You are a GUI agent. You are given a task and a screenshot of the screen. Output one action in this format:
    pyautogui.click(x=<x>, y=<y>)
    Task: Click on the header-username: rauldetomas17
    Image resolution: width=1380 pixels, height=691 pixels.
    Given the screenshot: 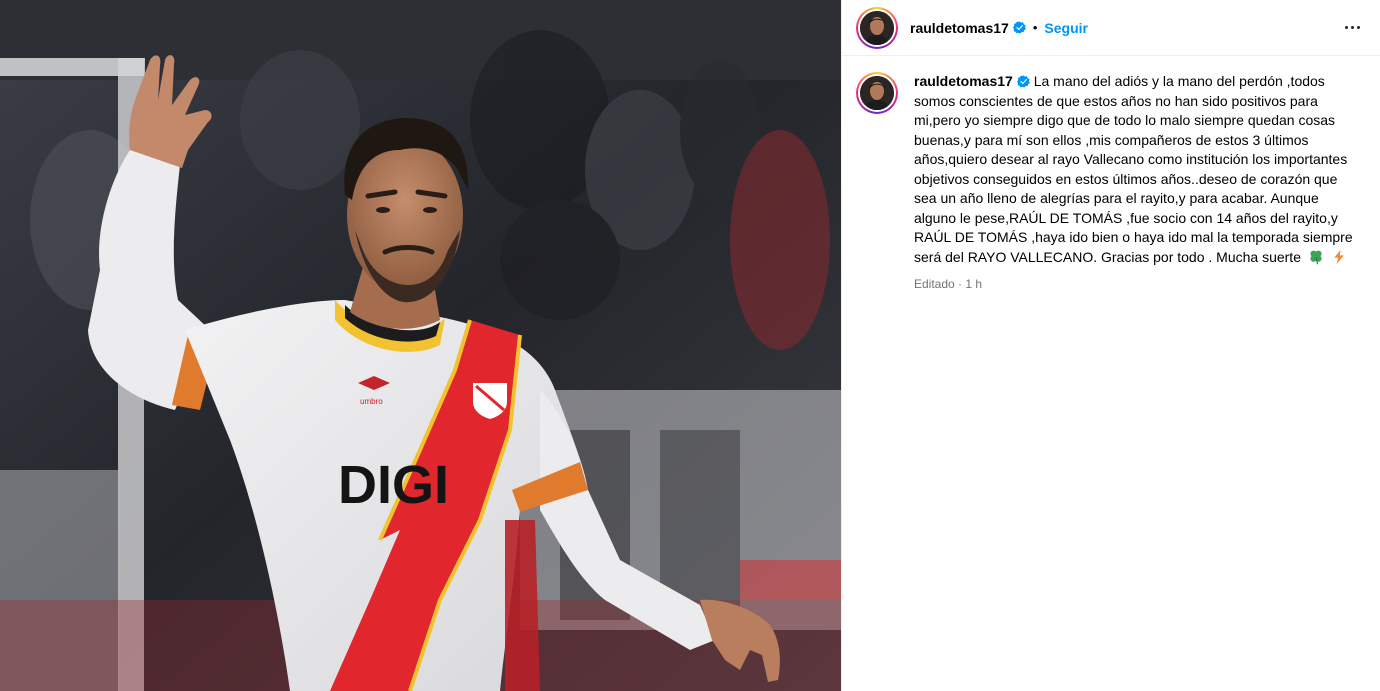 What is the action you would take?
    pyautogui.click(x=959, y=28)
    